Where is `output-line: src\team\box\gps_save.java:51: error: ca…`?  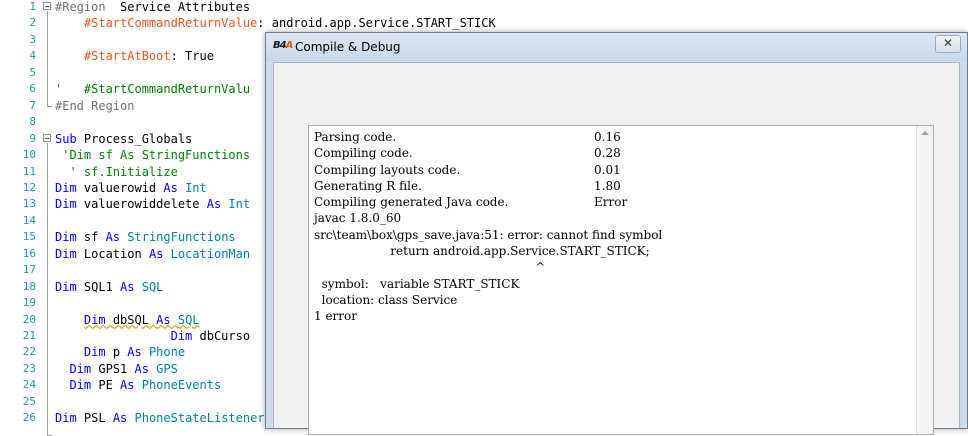 output-line: src\team\box\gps_save.java:51: error: ca… is located at coordinates (488, 235).